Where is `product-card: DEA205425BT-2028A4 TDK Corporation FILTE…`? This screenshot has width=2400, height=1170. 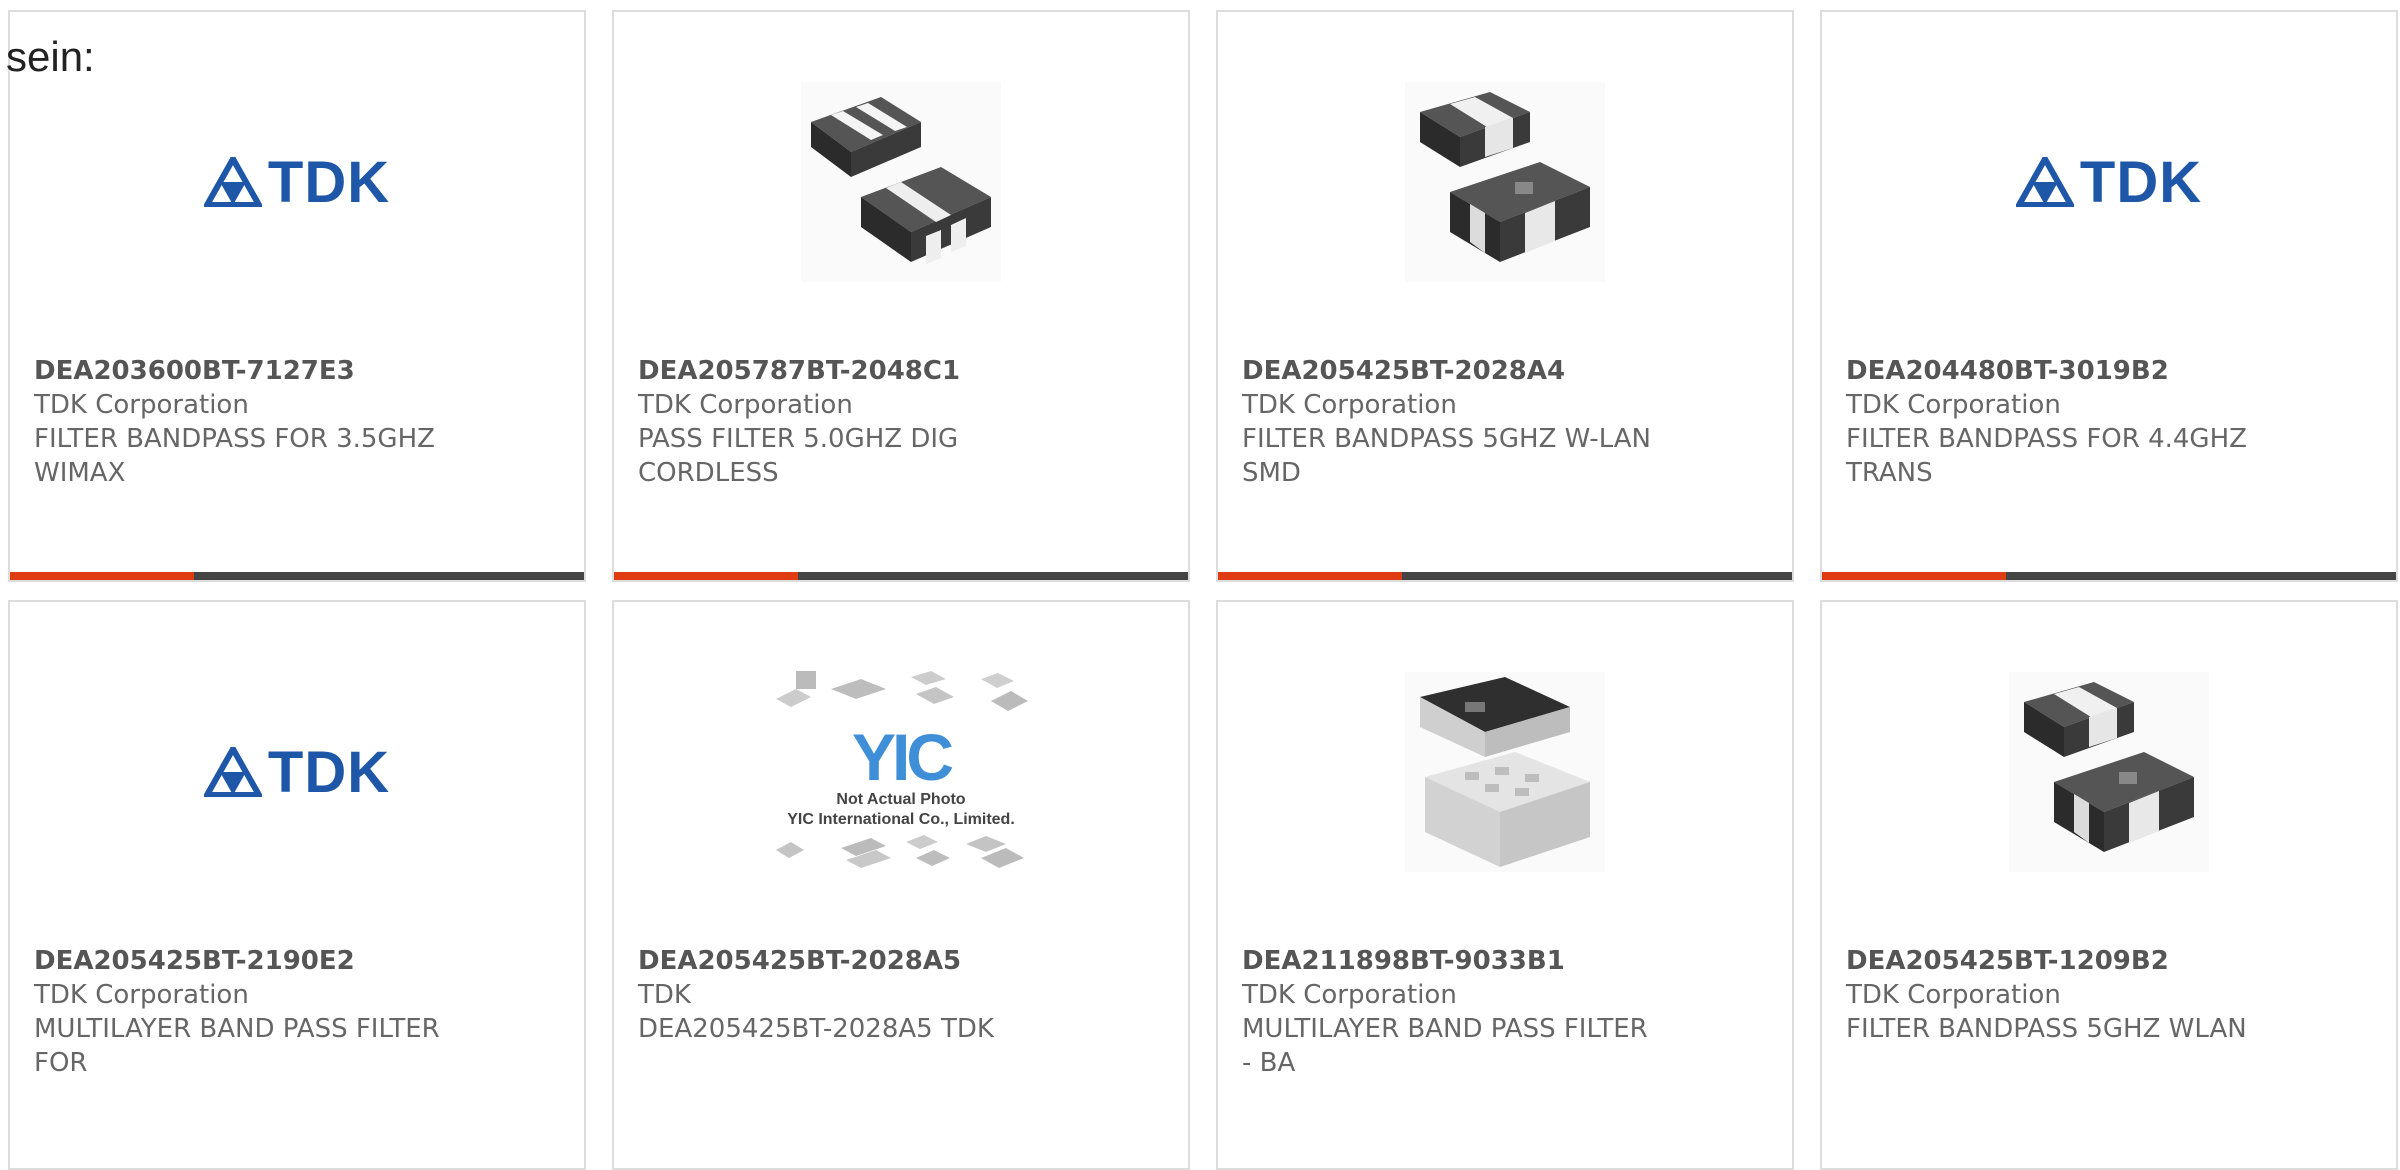 product-card: DEA205425BT-2028A4 TDK Corporation FILTE… is located at coordinates (1505, 296).